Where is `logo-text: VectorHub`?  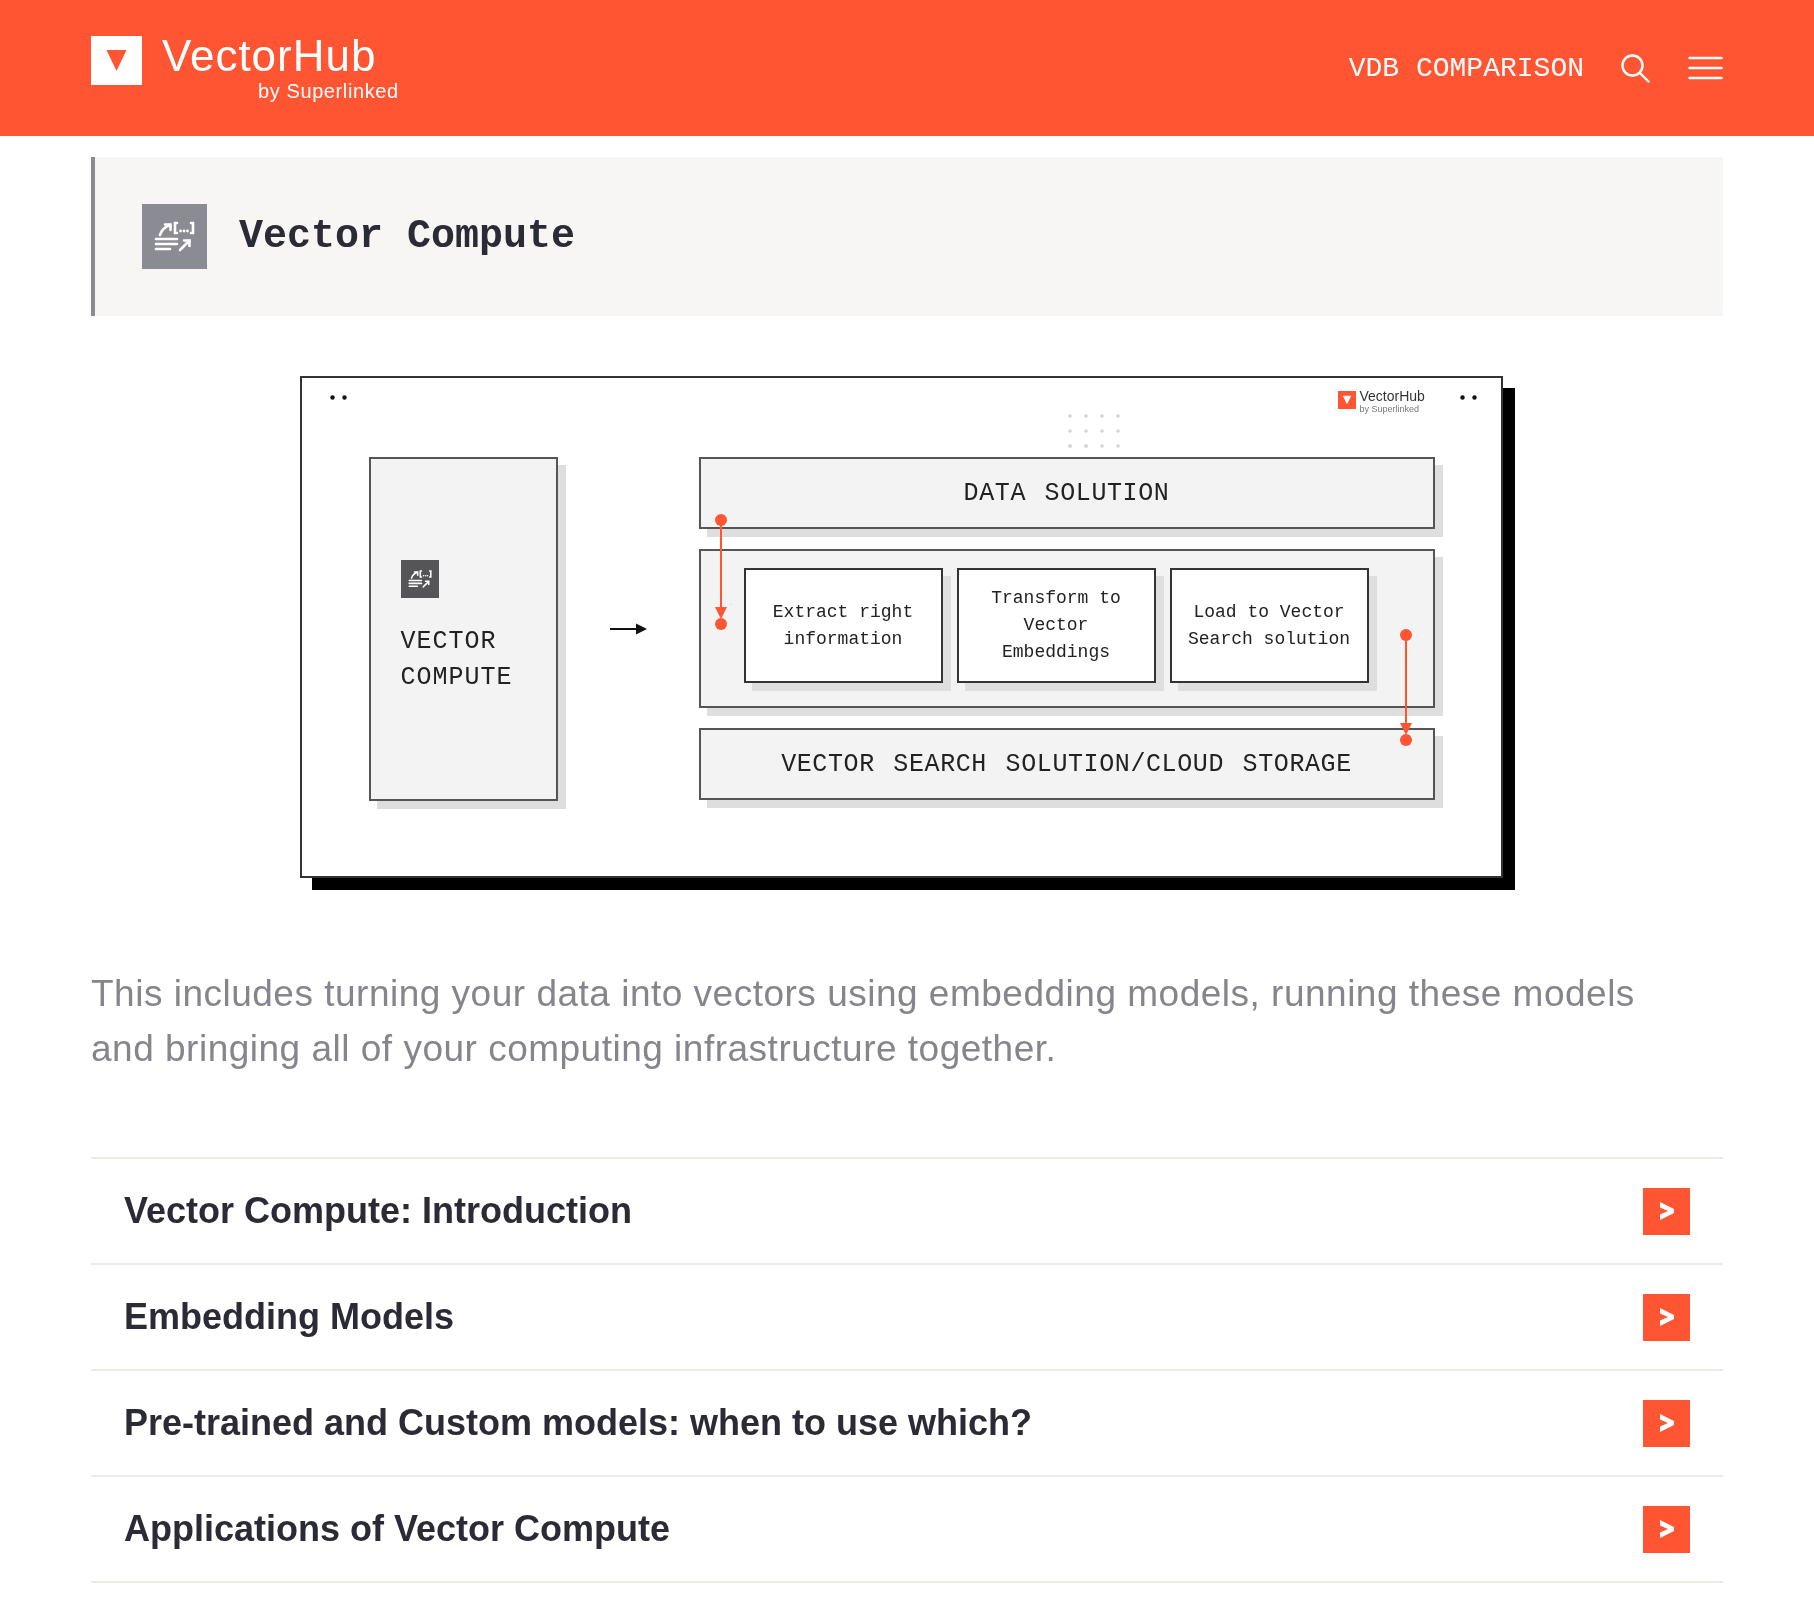
logo-text: VectorHub is located at coordinates (1392, 396).